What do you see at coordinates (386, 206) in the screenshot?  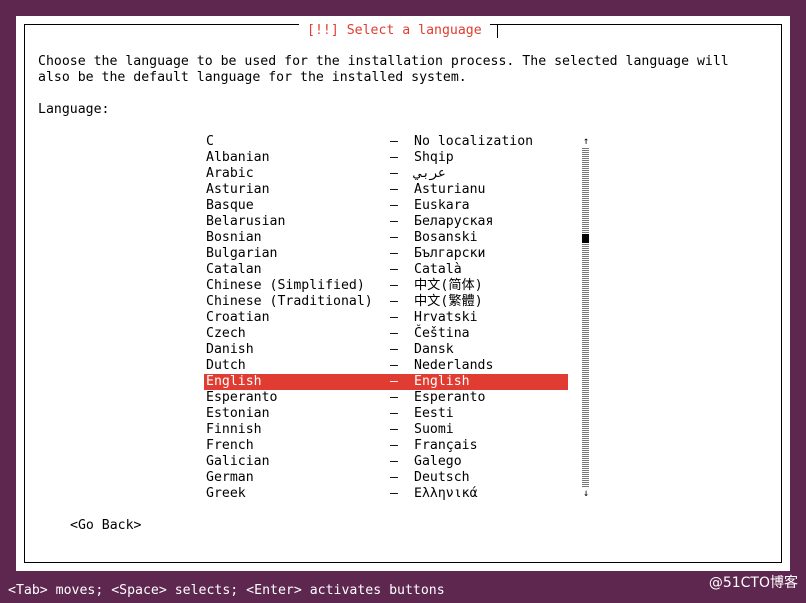 I see `language-option: Basque – Euskara` at bounding box center [386, 206].